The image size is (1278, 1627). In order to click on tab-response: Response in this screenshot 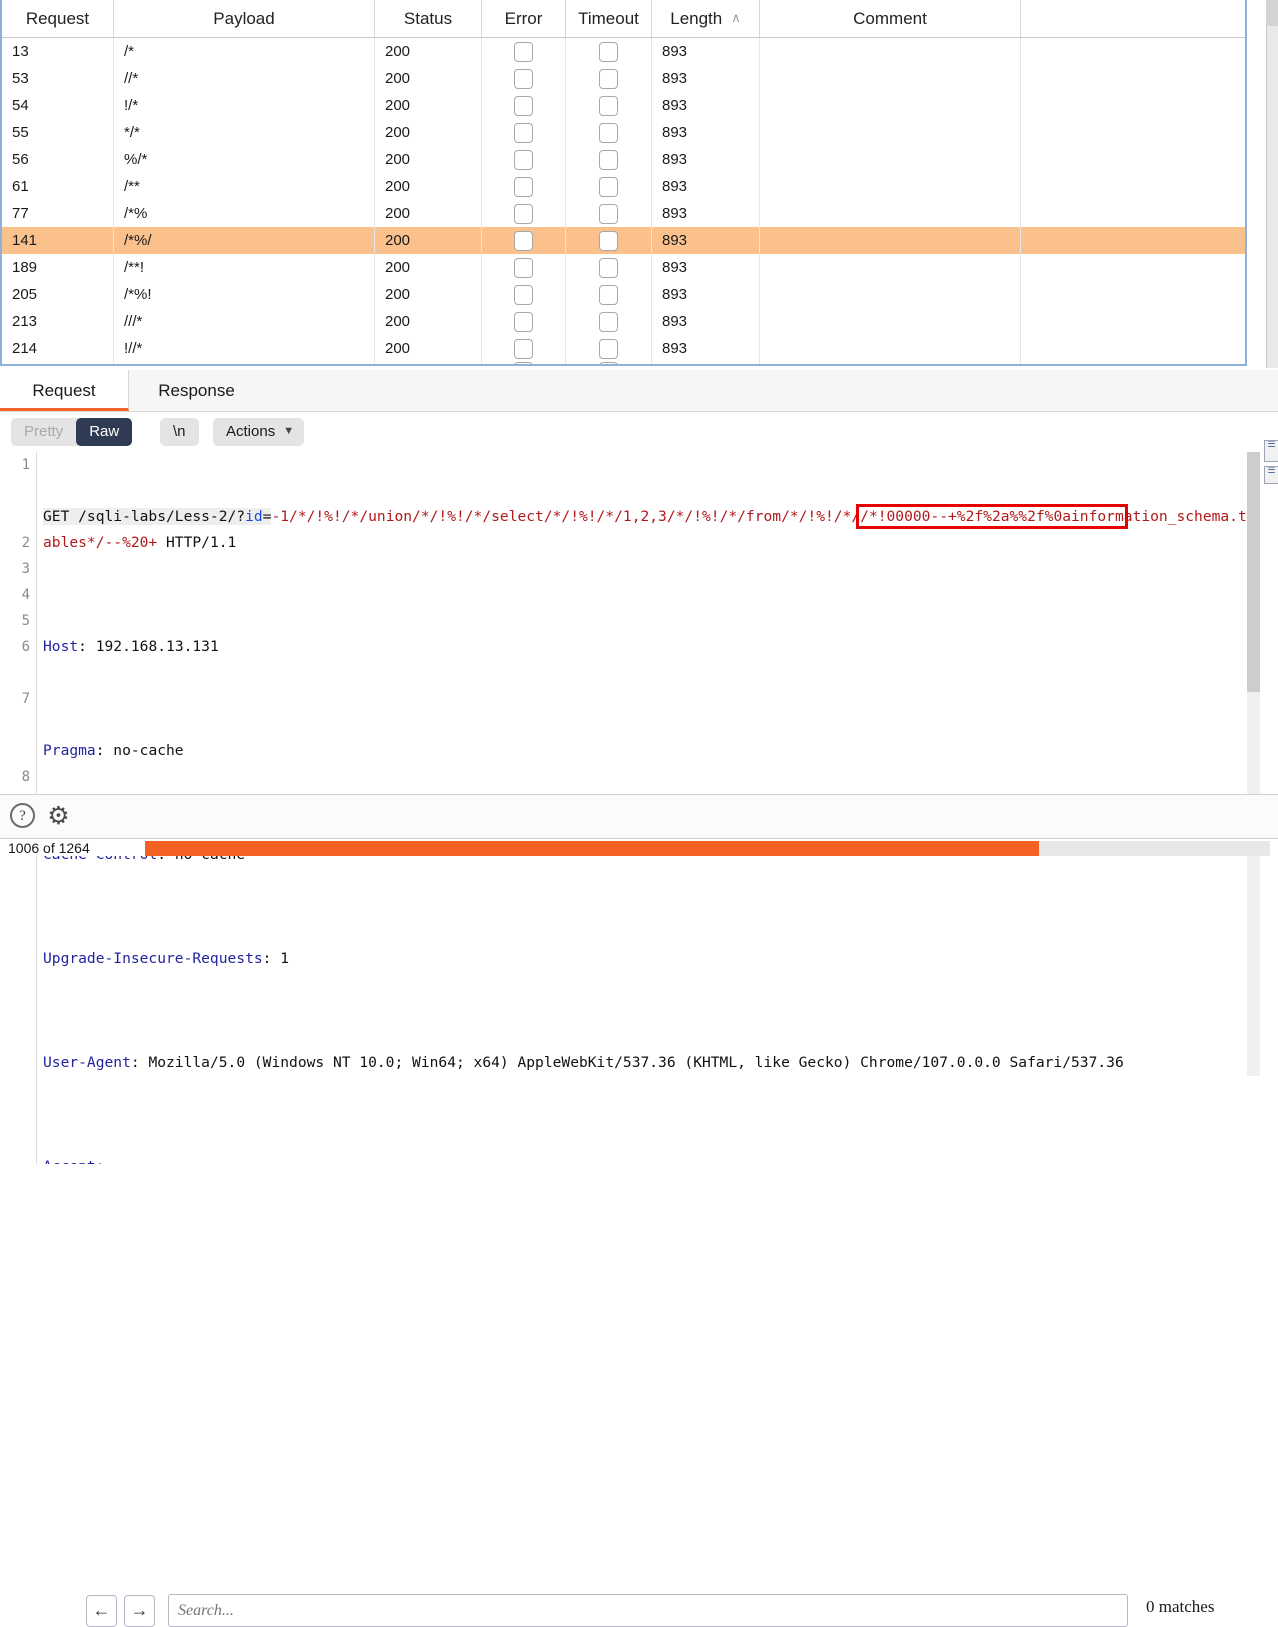, I will do `click(196, 390)`.